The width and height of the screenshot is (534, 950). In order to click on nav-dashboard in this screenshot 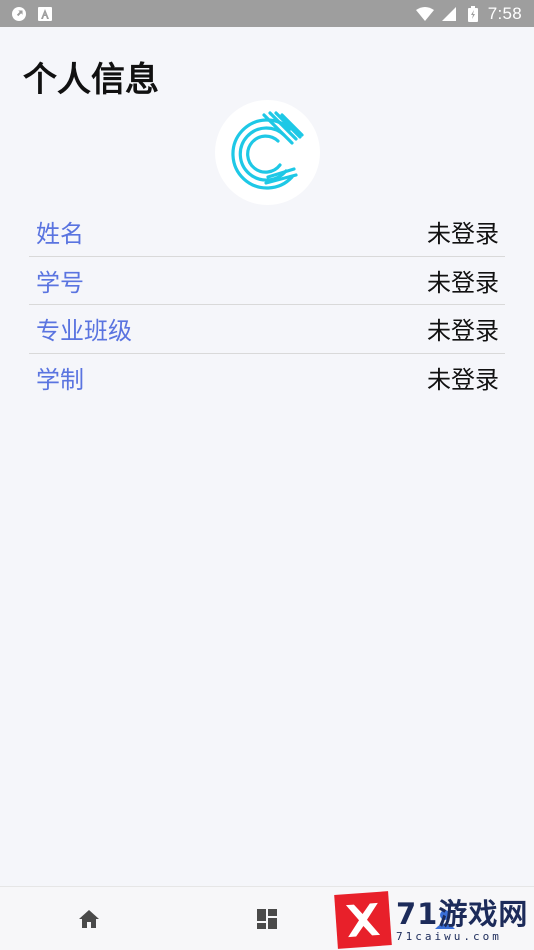, I will do `click(267, 918)`.